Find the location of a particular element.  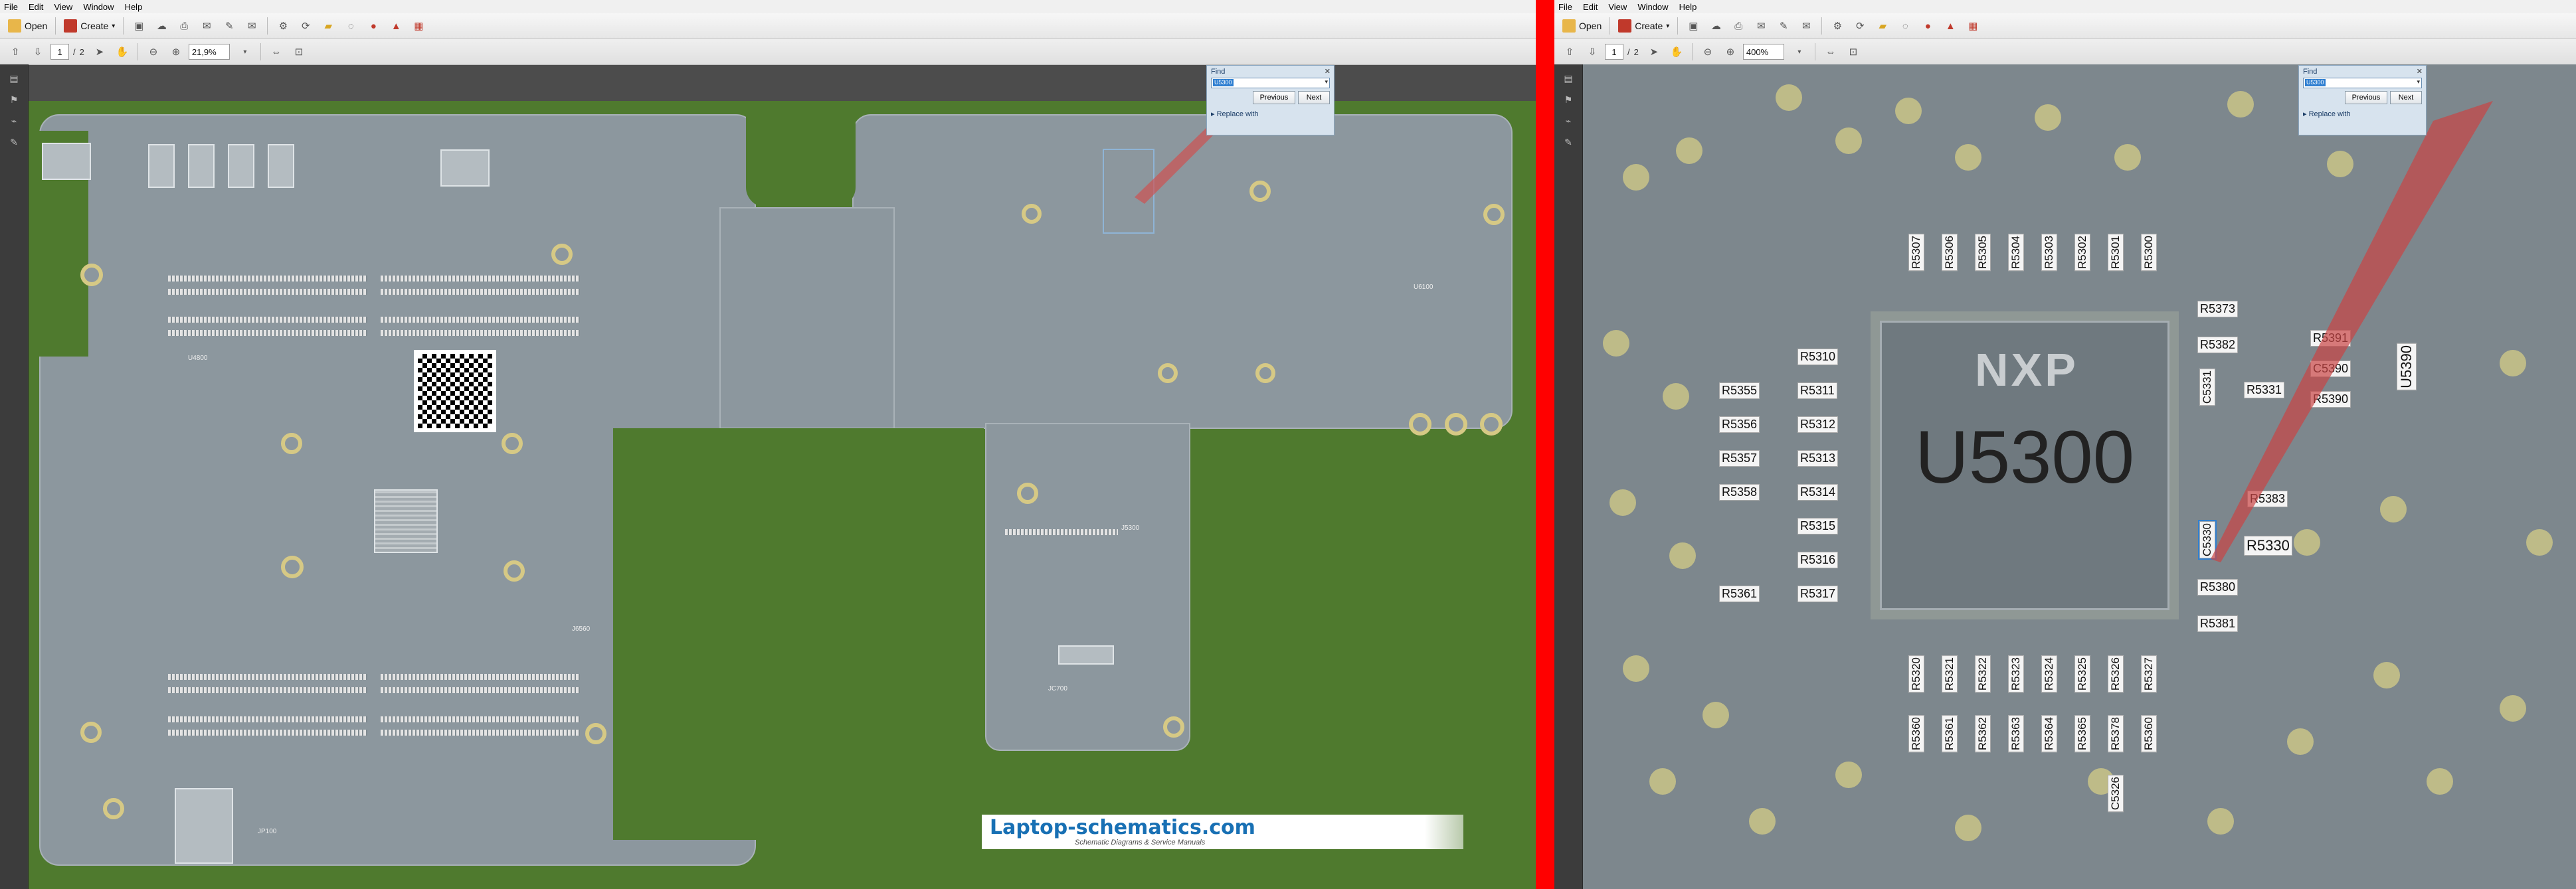

component-label: R5312 is located at coordinates (1818, 424).